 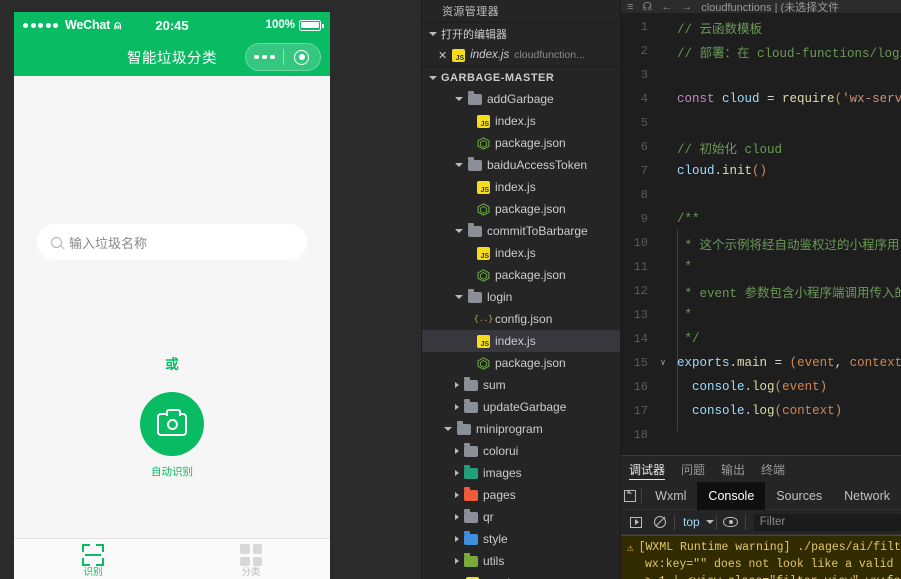 What do you see at coordinates (691, 522) in the screenshot?
I see `console-context-selector: top` at bounding box center [691, 522].